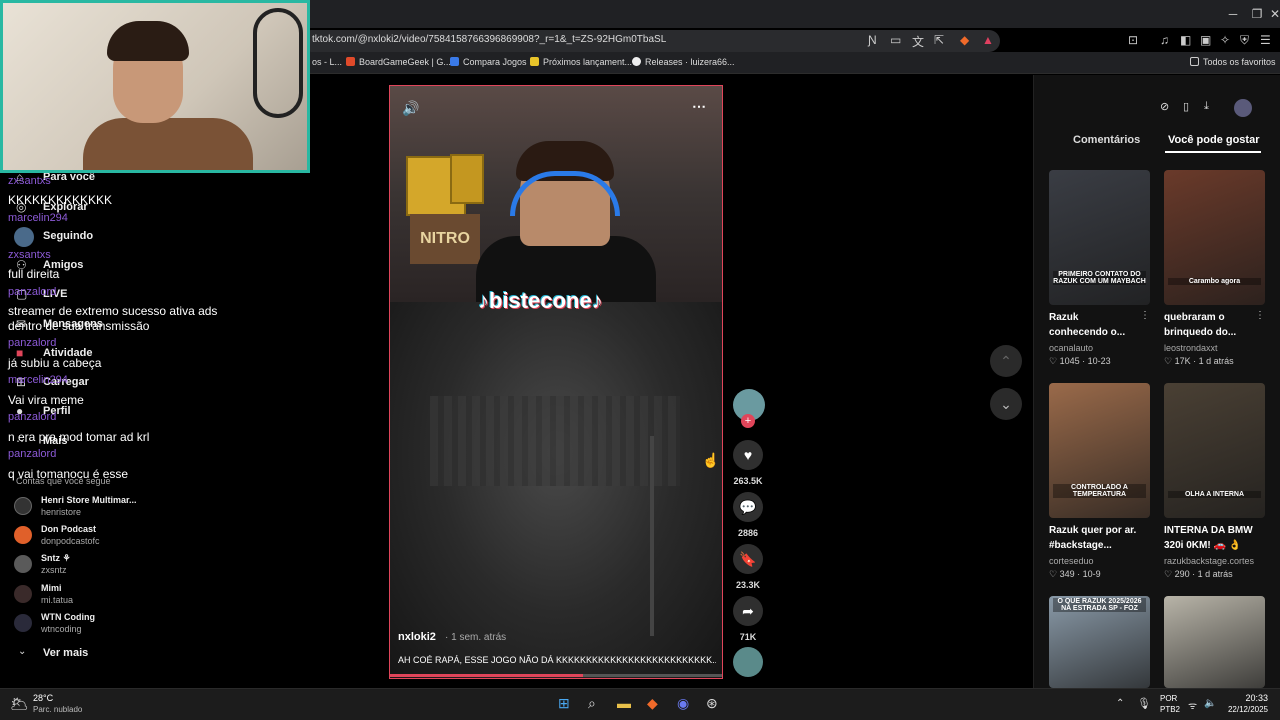 The image size is (1280, 720). What do you see at coordinates (1071, 561) in the screenshot?
I see `video-author: corteseduo` at bounding box center [1071, 561].